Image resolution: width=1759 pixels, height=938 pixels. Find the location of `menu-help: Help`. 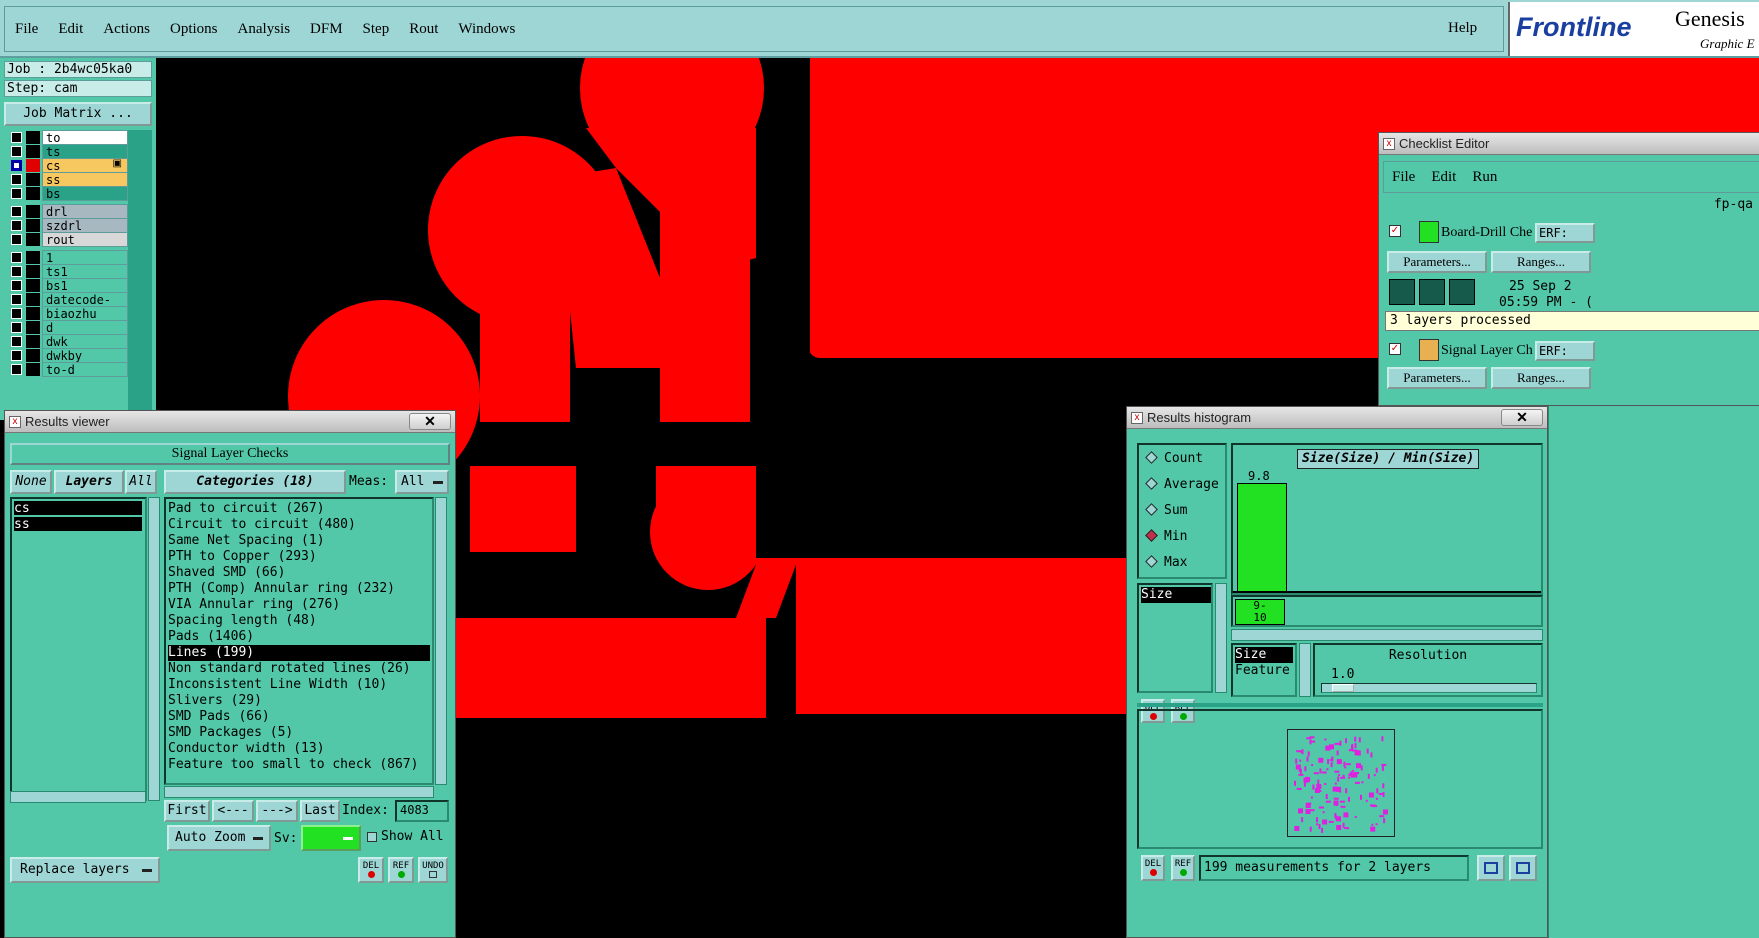

menu-help: Help is located at coordinates (1462, 28).